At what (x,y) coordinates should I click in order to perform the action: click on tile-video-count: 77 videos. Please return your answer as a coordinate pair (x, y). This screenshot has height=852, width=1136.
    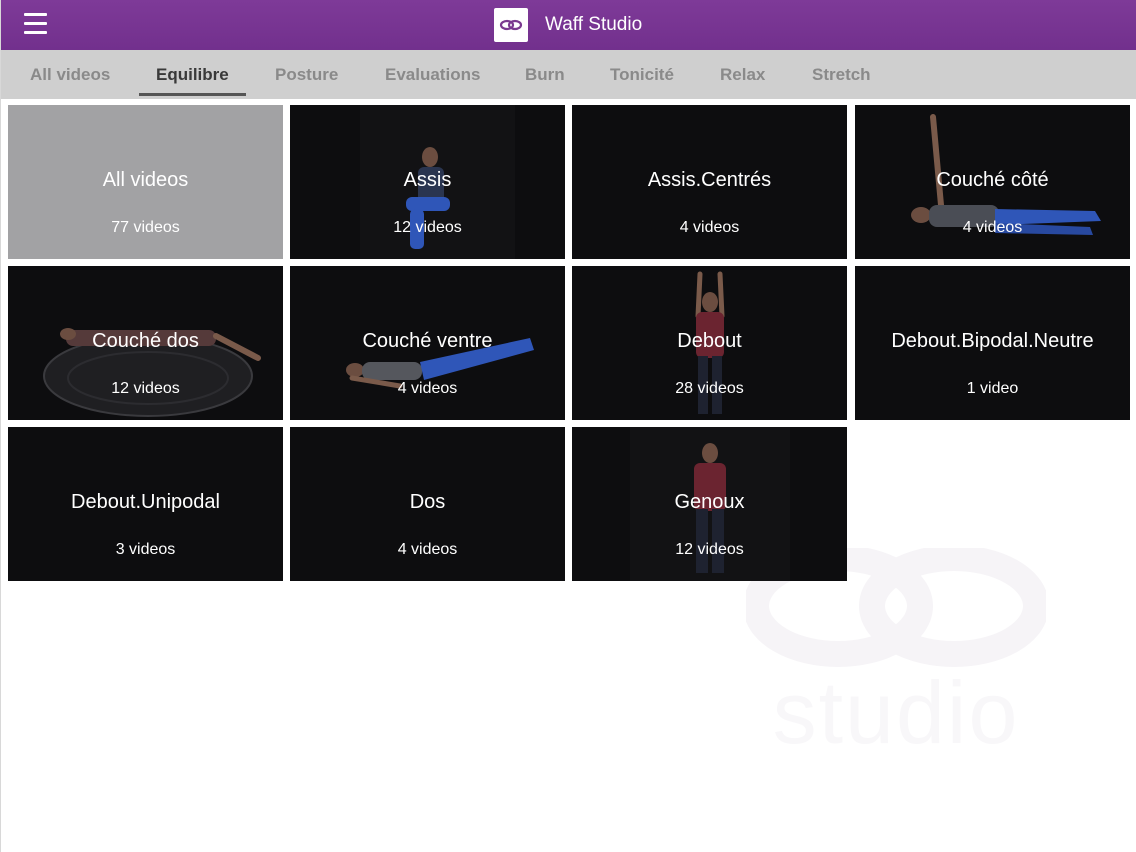
    Looking at the image, I should click on (145, 227).